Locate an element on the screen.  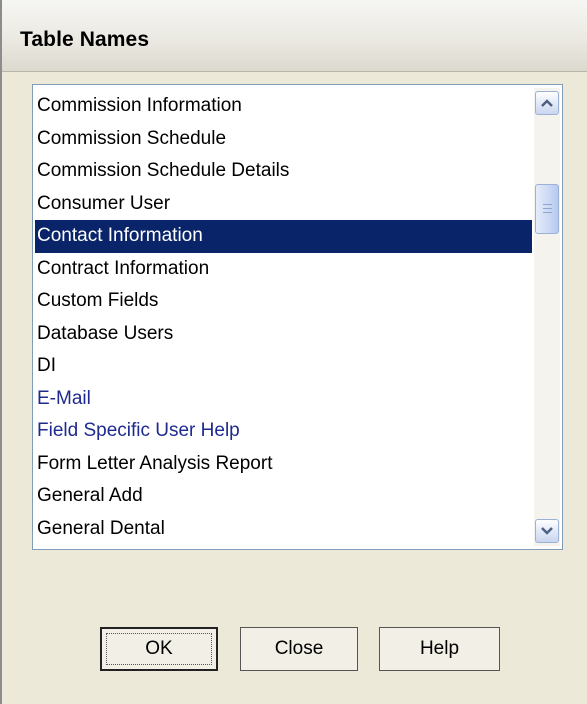
list-item: General Dental is located at coordinates (283, 529).